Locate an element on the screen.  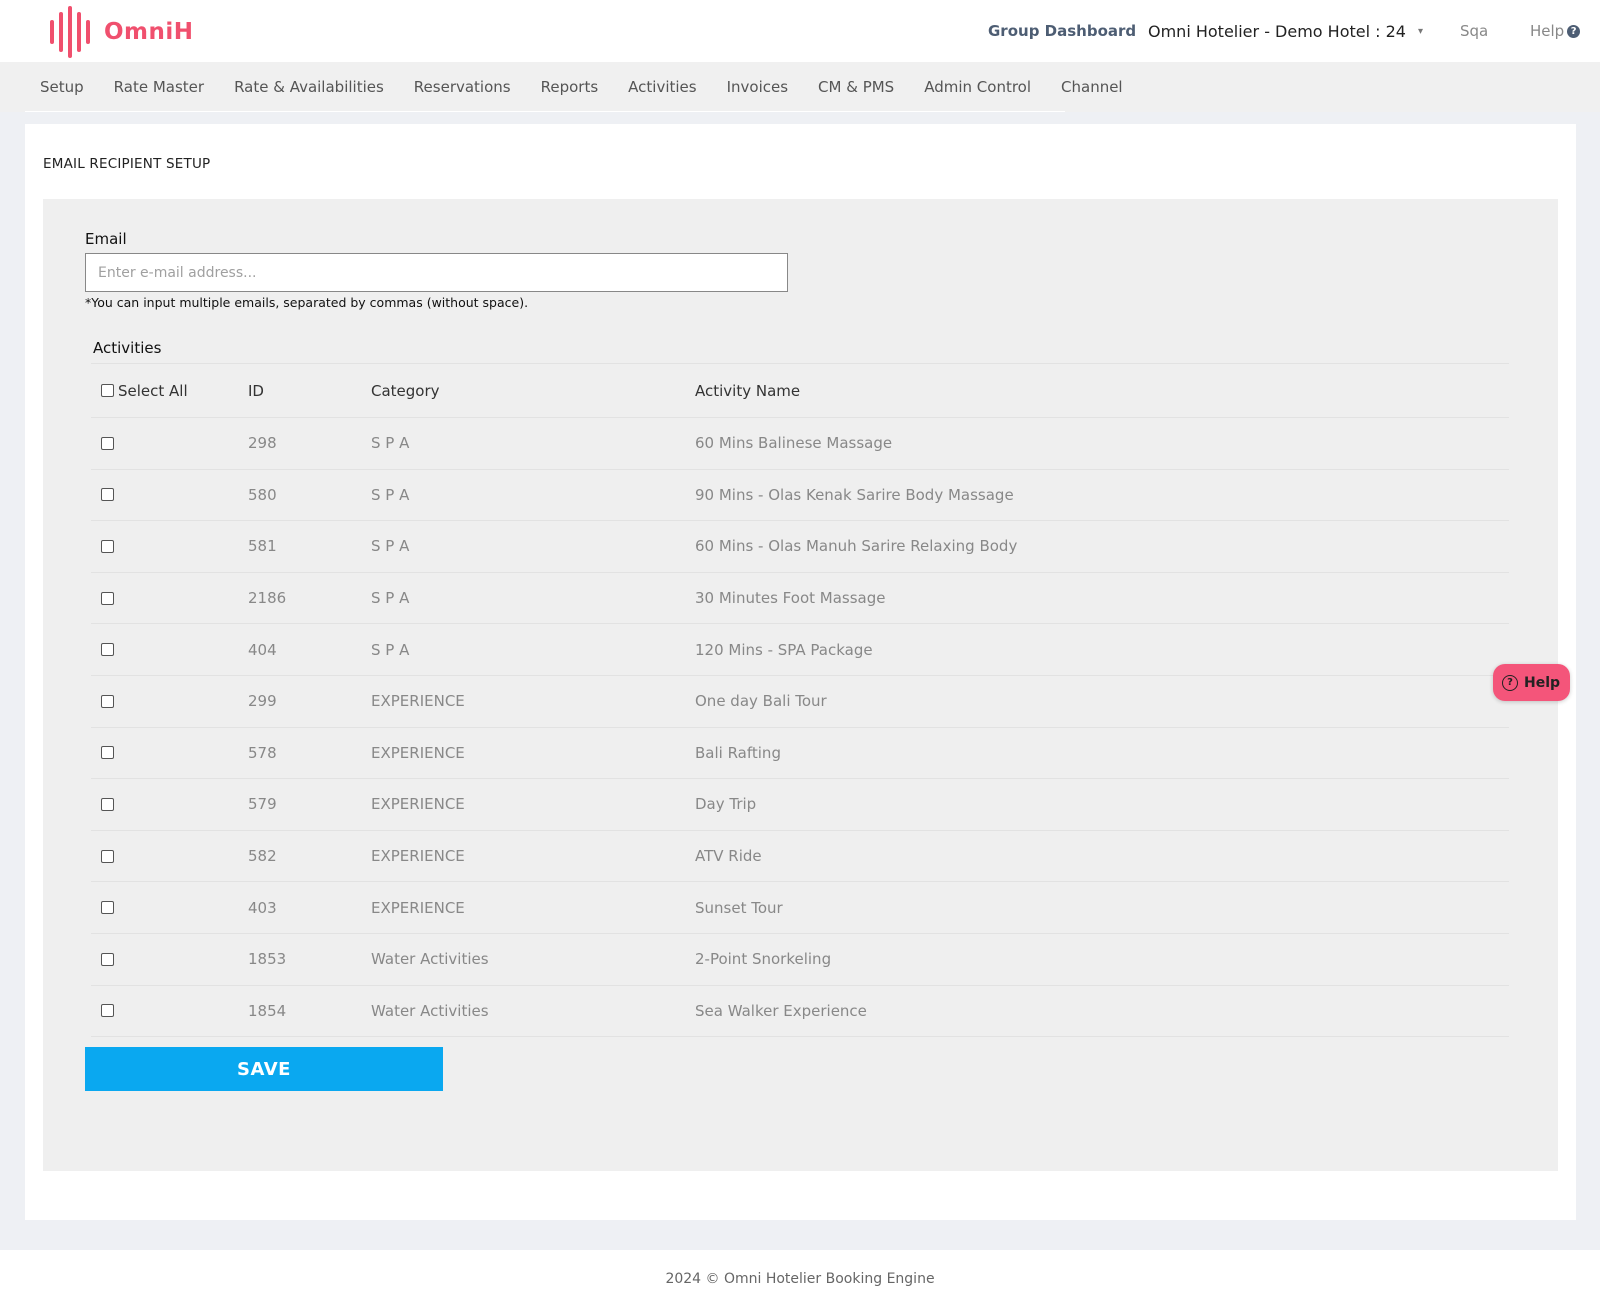
cell-id: 582 is located at coordinates (262, 856).